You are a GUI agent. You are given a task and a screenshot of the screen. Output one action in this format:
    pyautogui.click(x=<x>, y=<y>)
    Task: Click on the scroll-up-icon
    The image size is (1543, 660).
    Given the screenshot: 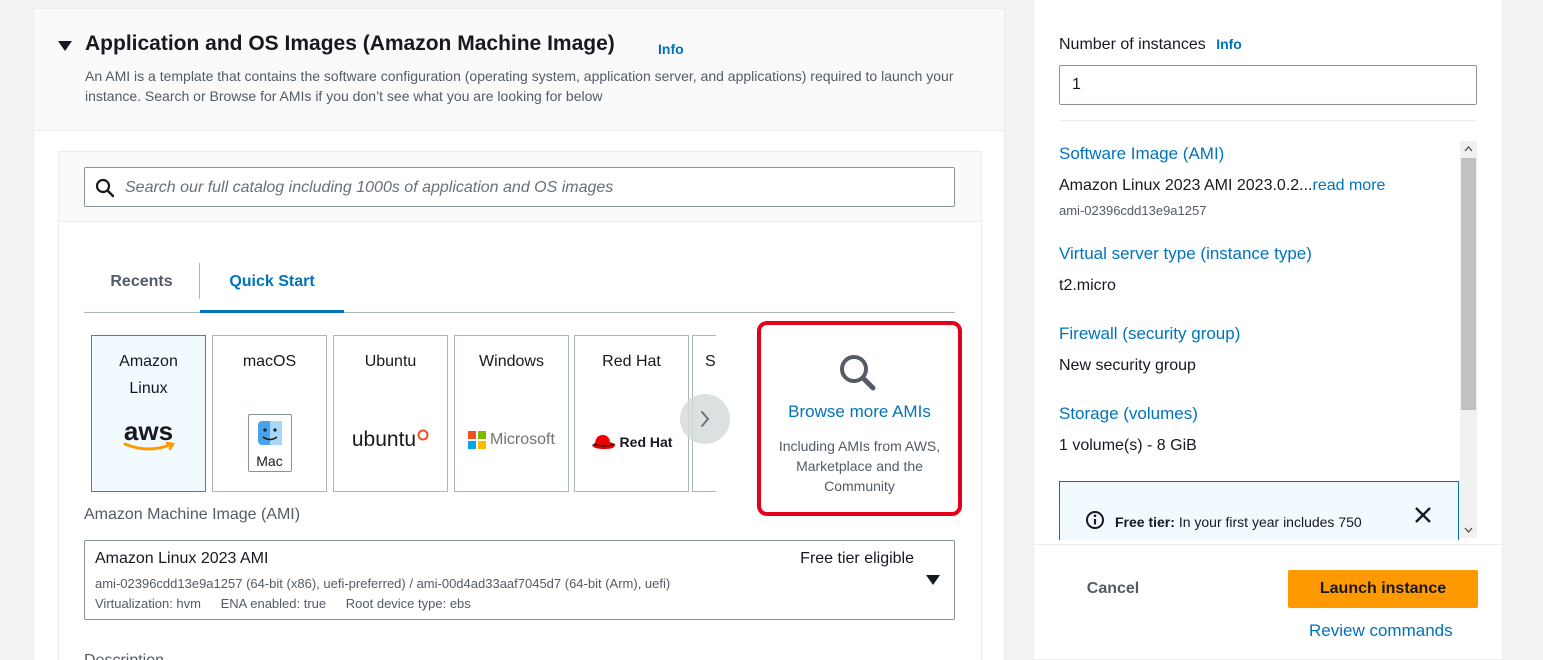 What is the action you would take?
    pyautogui.click(x=1468, y=149)
    